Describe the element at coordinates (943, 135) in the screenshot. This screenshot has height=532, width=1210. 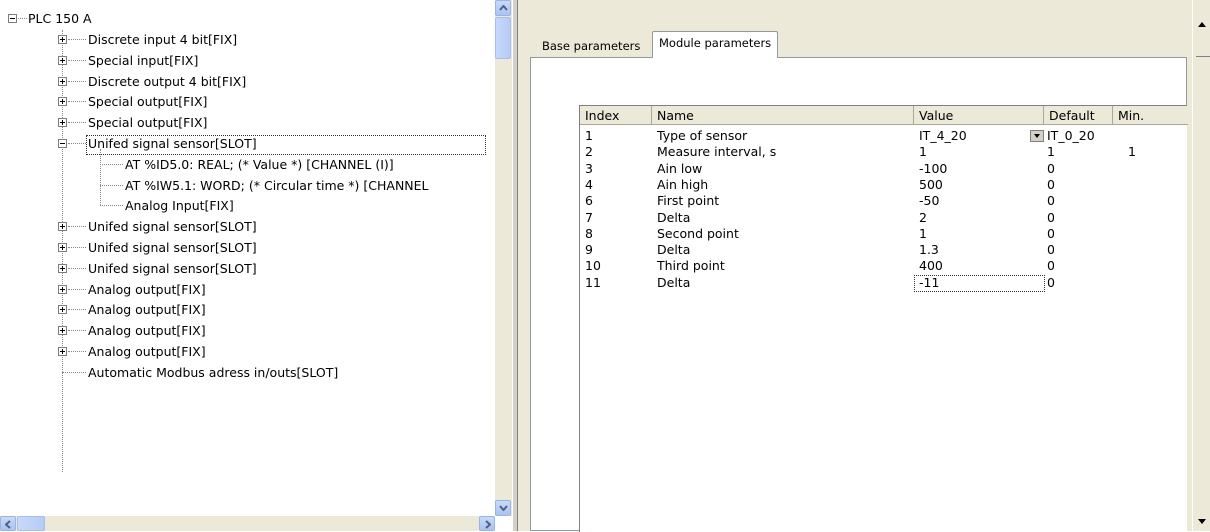
I see `cell-value: IT_4_20` at that location.